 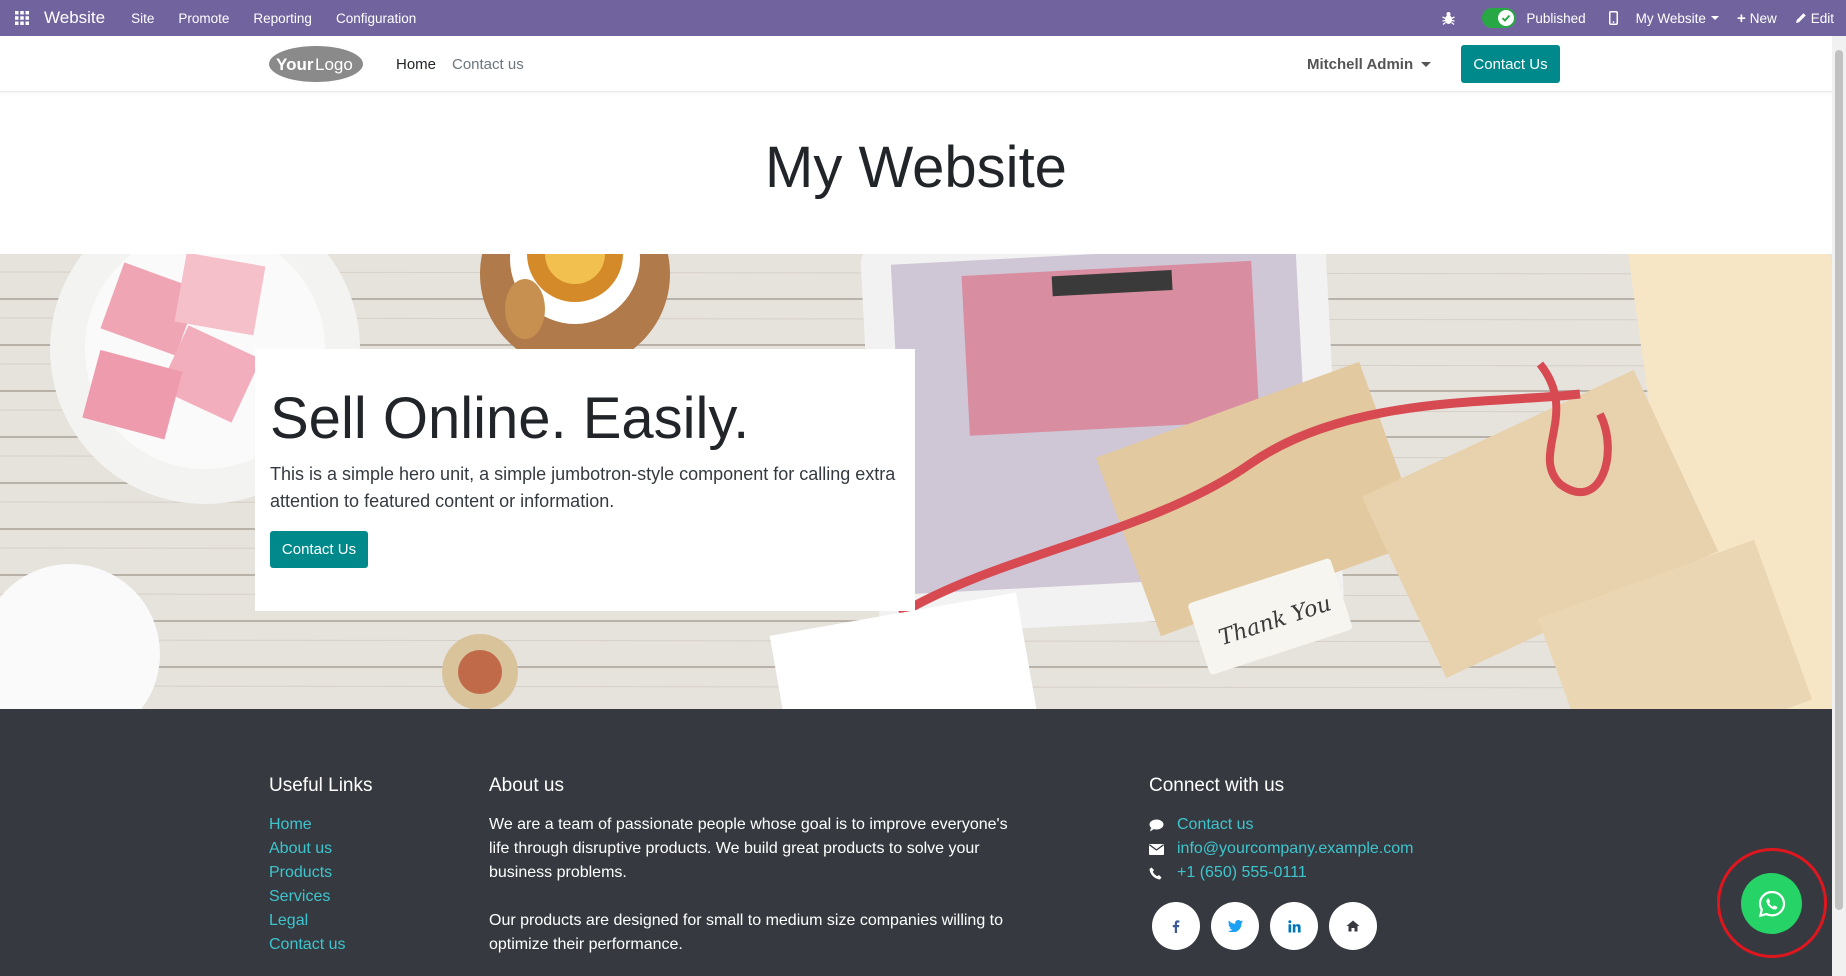 I want to click on social-links, so click(x=1270, y=926).